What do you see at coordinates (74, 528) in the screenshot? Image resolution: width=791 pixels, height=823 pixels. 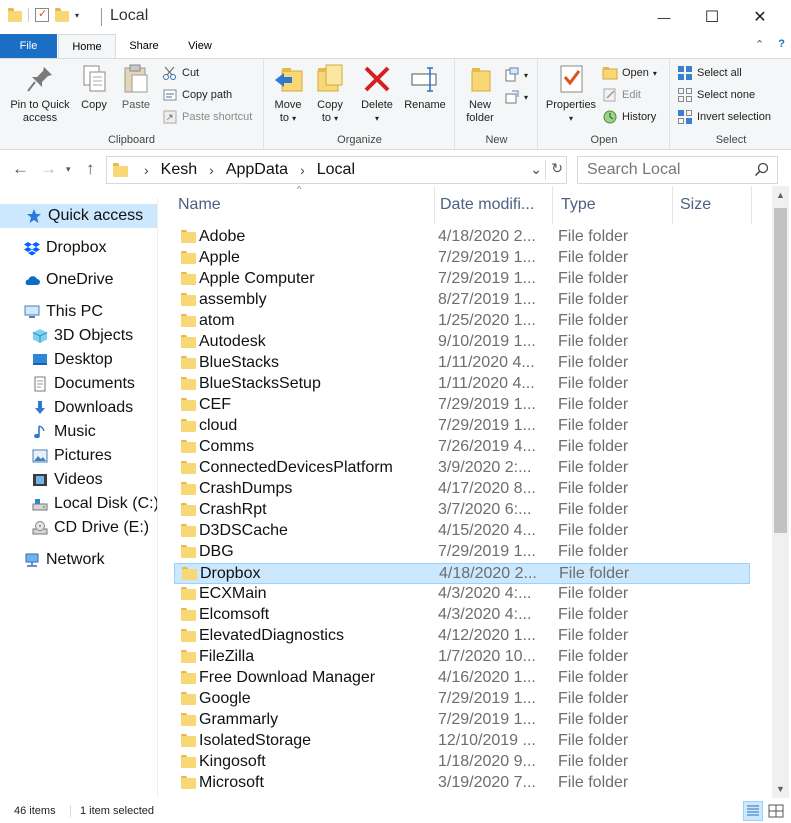 I see `sidebar-item-cd-drive: CD Drive (E:)` at bounding box center [74, 528].